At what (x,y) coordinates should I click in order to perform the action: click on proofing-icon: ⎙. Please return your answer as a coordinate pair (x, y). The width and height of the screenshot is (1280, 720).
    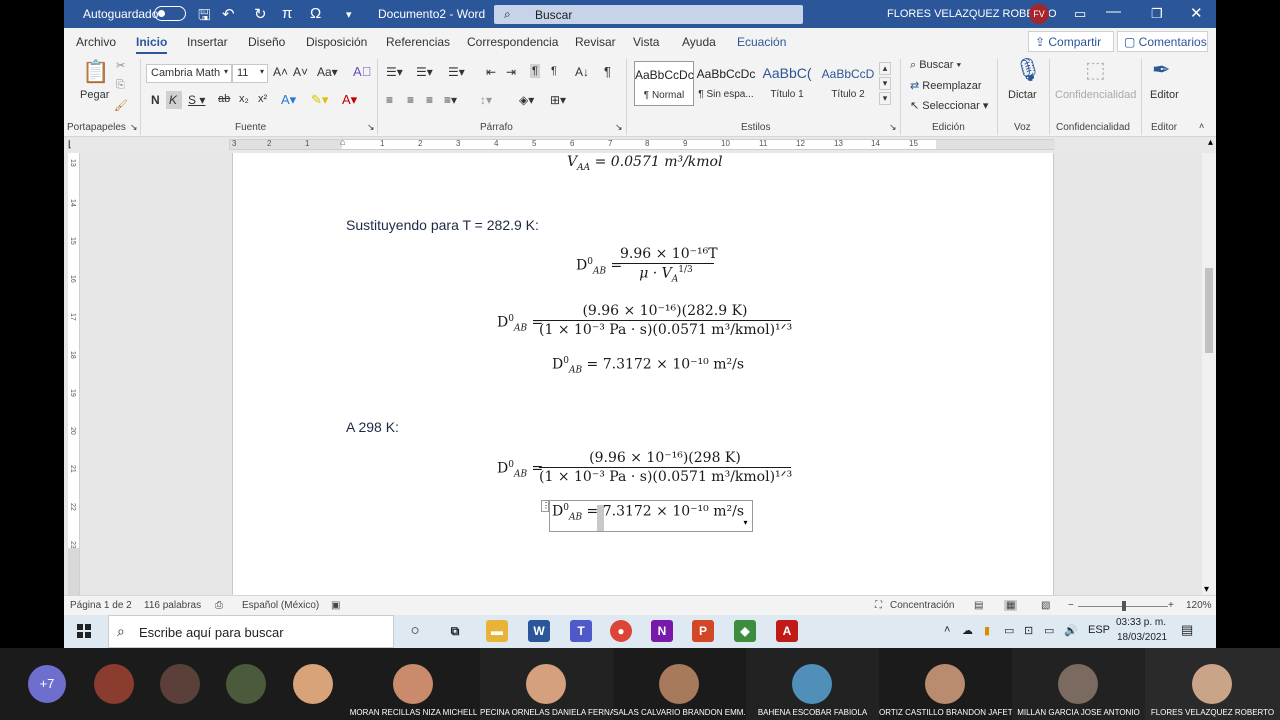
    Looking at the image, I should click on (219, 605).